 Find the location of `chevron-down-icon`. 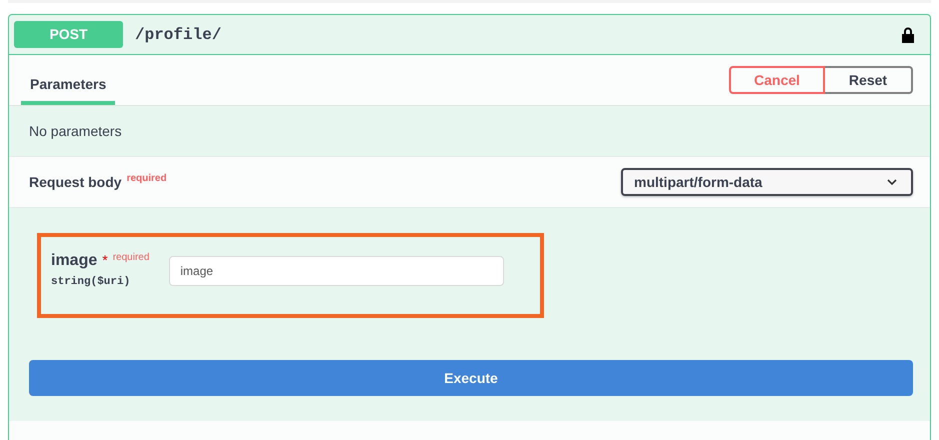

chevron-down-icon is located at coordinates (892, 182).